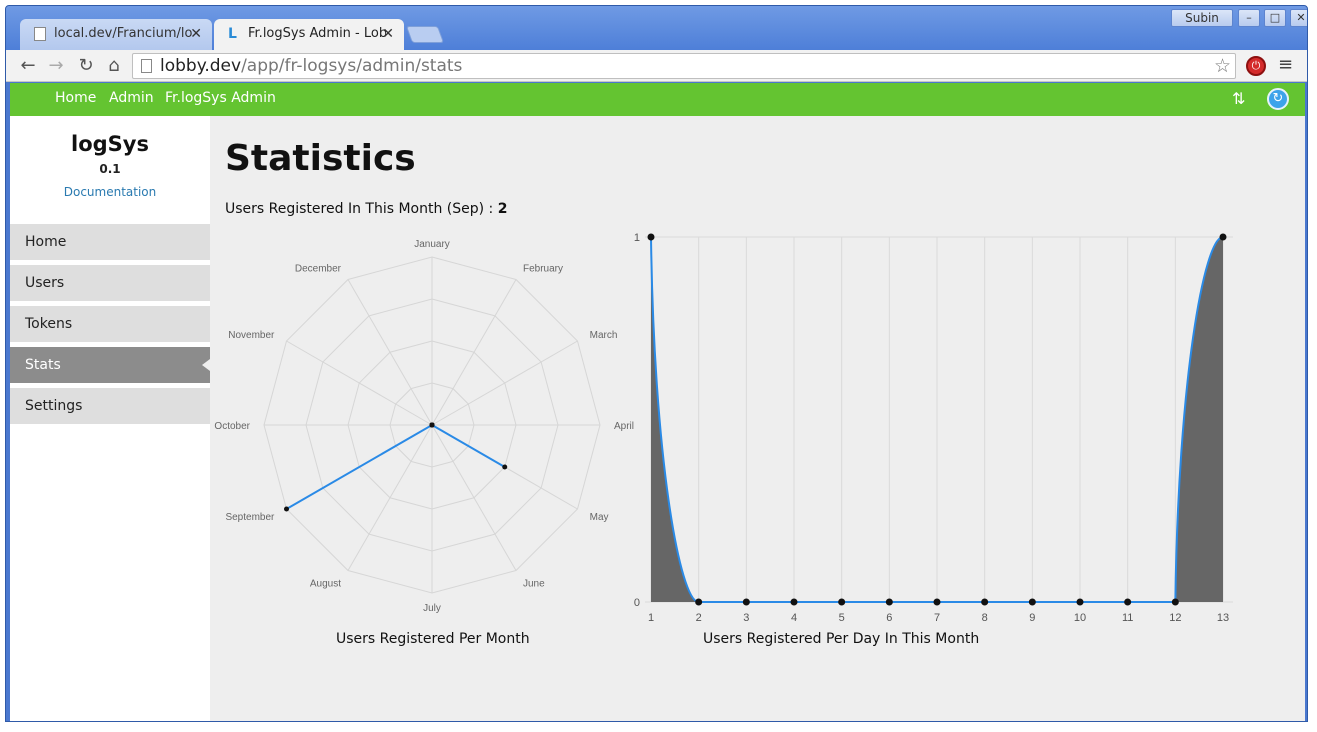  What do you see at coordinates (1298, 18) in the screenshot?
I see `window-close-button: ✕` at bounding box center [1298, 18].